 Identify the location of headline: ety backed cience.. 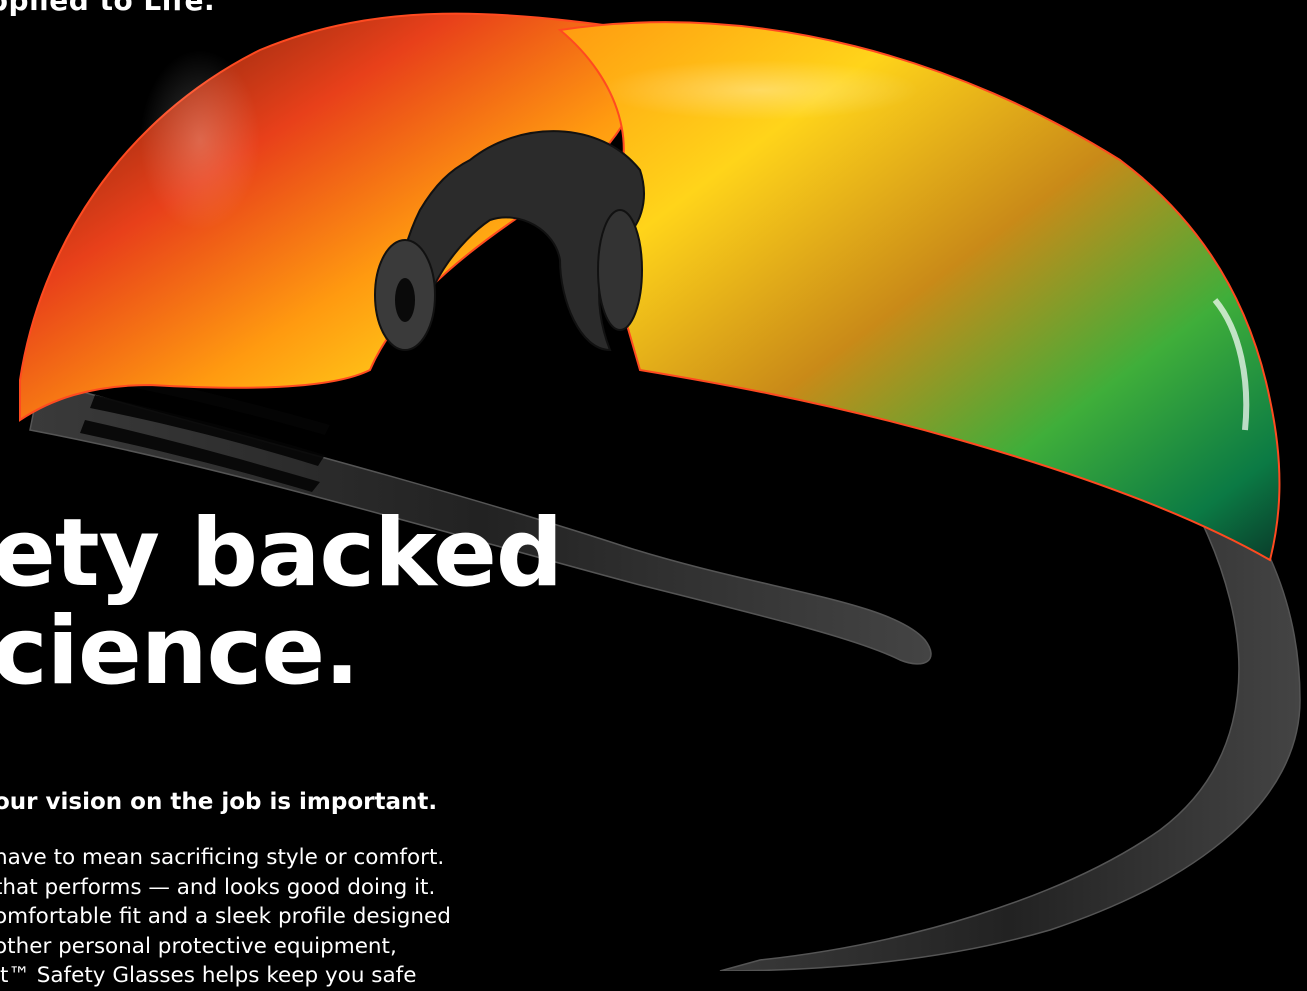
(281, 602).